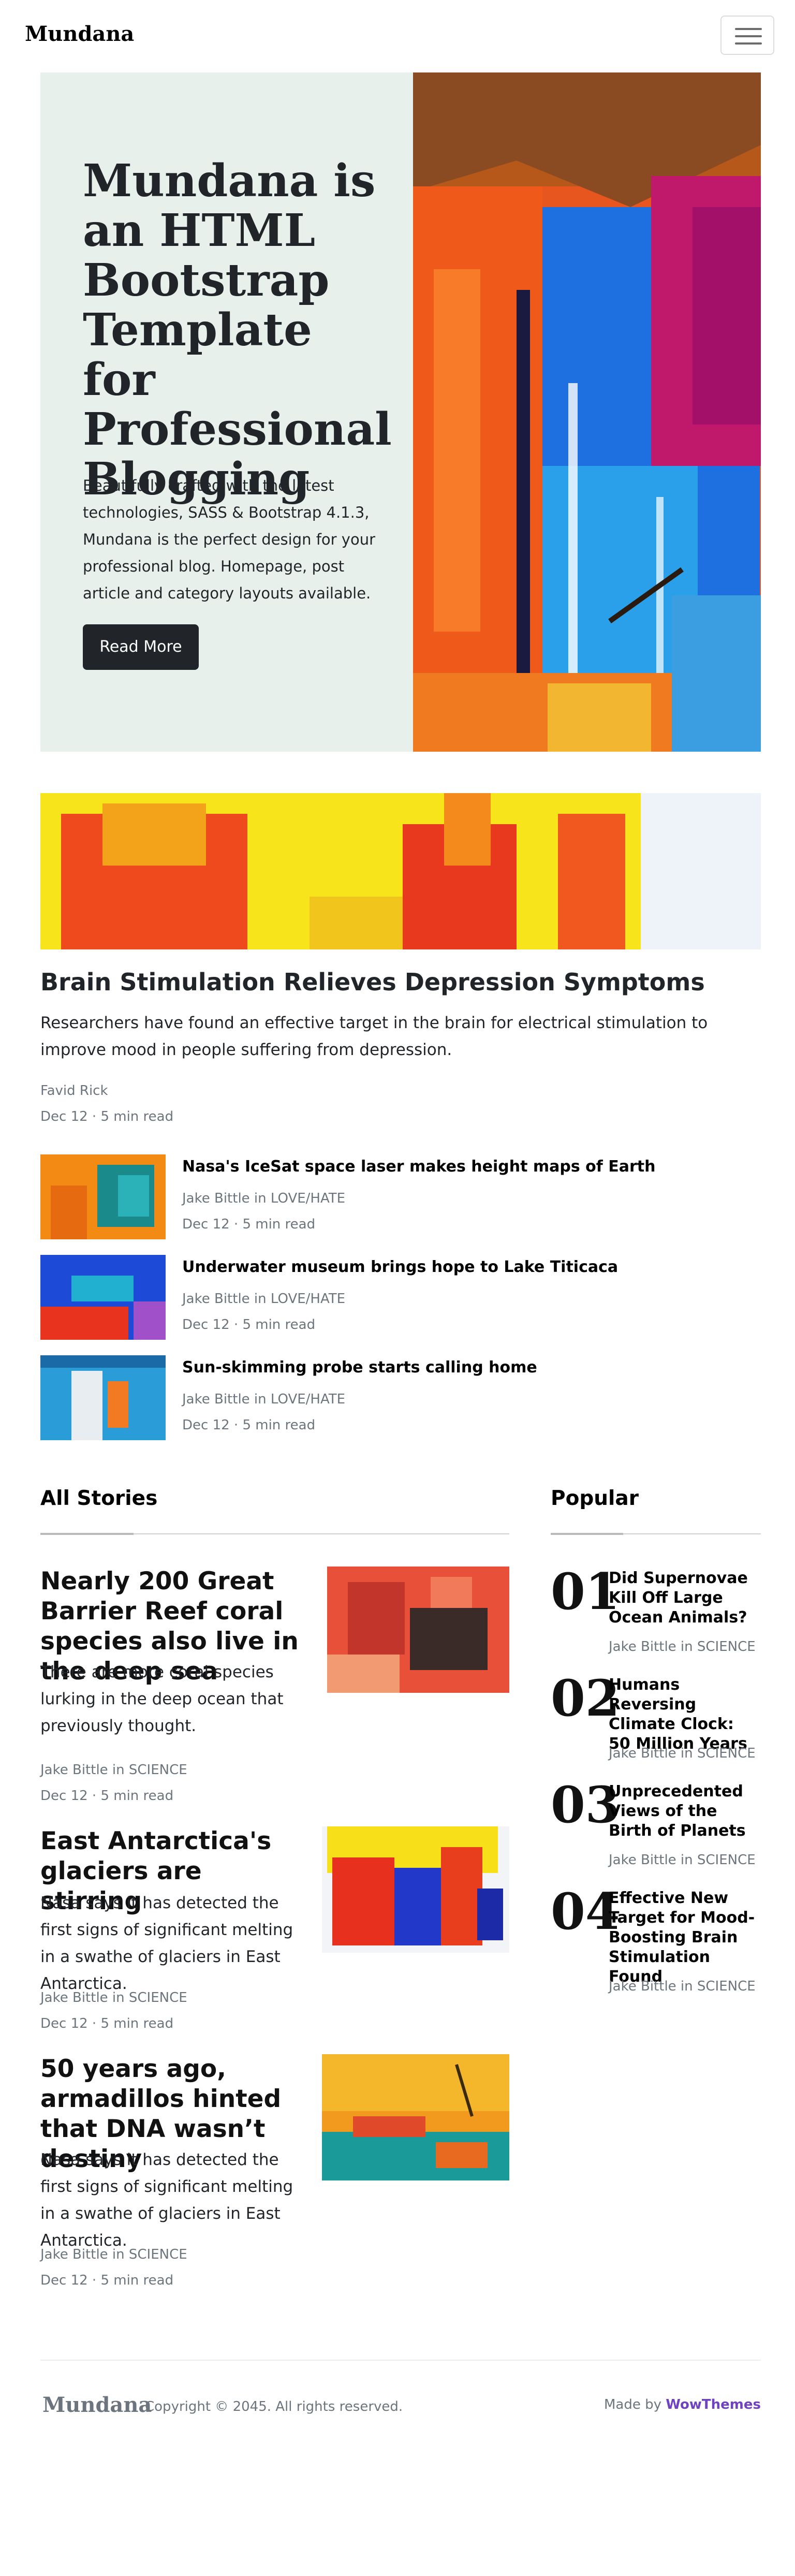 The width and height of the screenshot is (795, 2576). Describe the element at coordinates (587, 412) in the screenshot. I see `hero-image` at that location.